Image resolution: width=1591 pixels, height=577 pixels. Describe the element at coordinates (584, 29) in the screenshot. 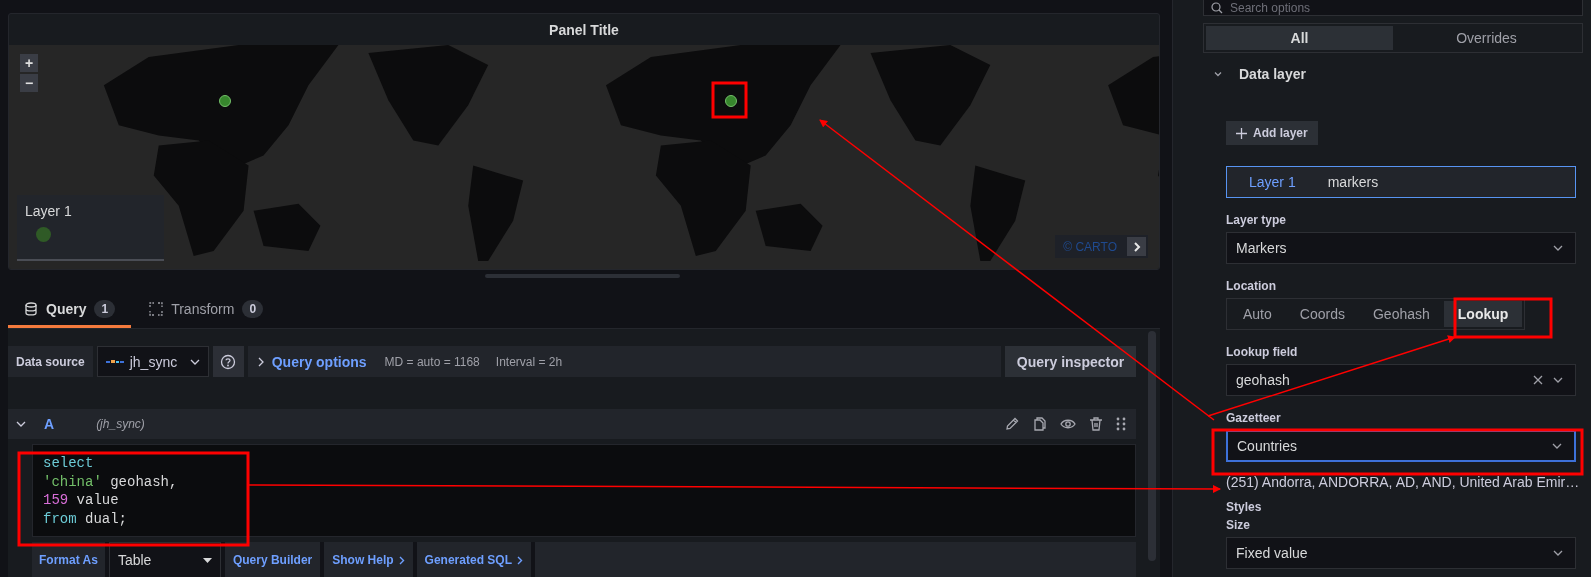

I see `panel-title: Panel Title` at that location.